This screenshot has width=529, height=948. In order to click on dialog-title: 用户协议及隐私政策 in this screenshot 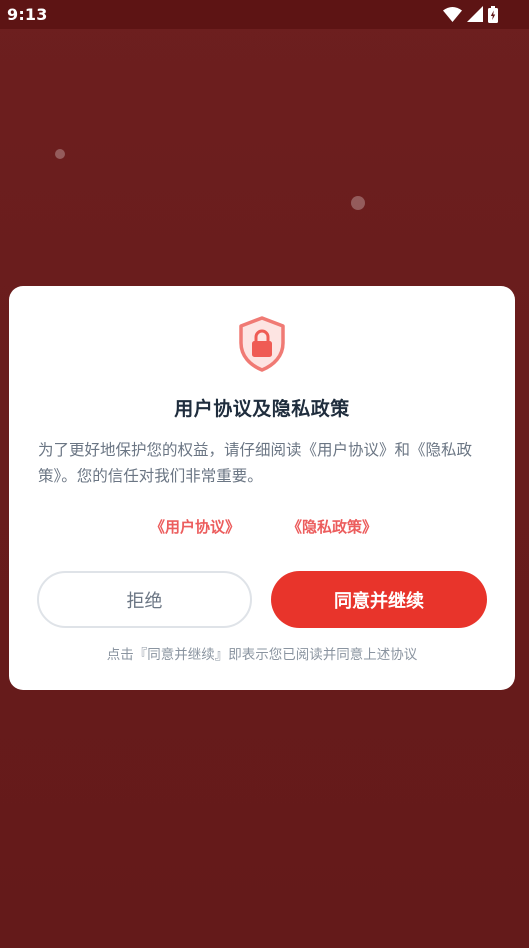, I will do `click(262, 409)`.